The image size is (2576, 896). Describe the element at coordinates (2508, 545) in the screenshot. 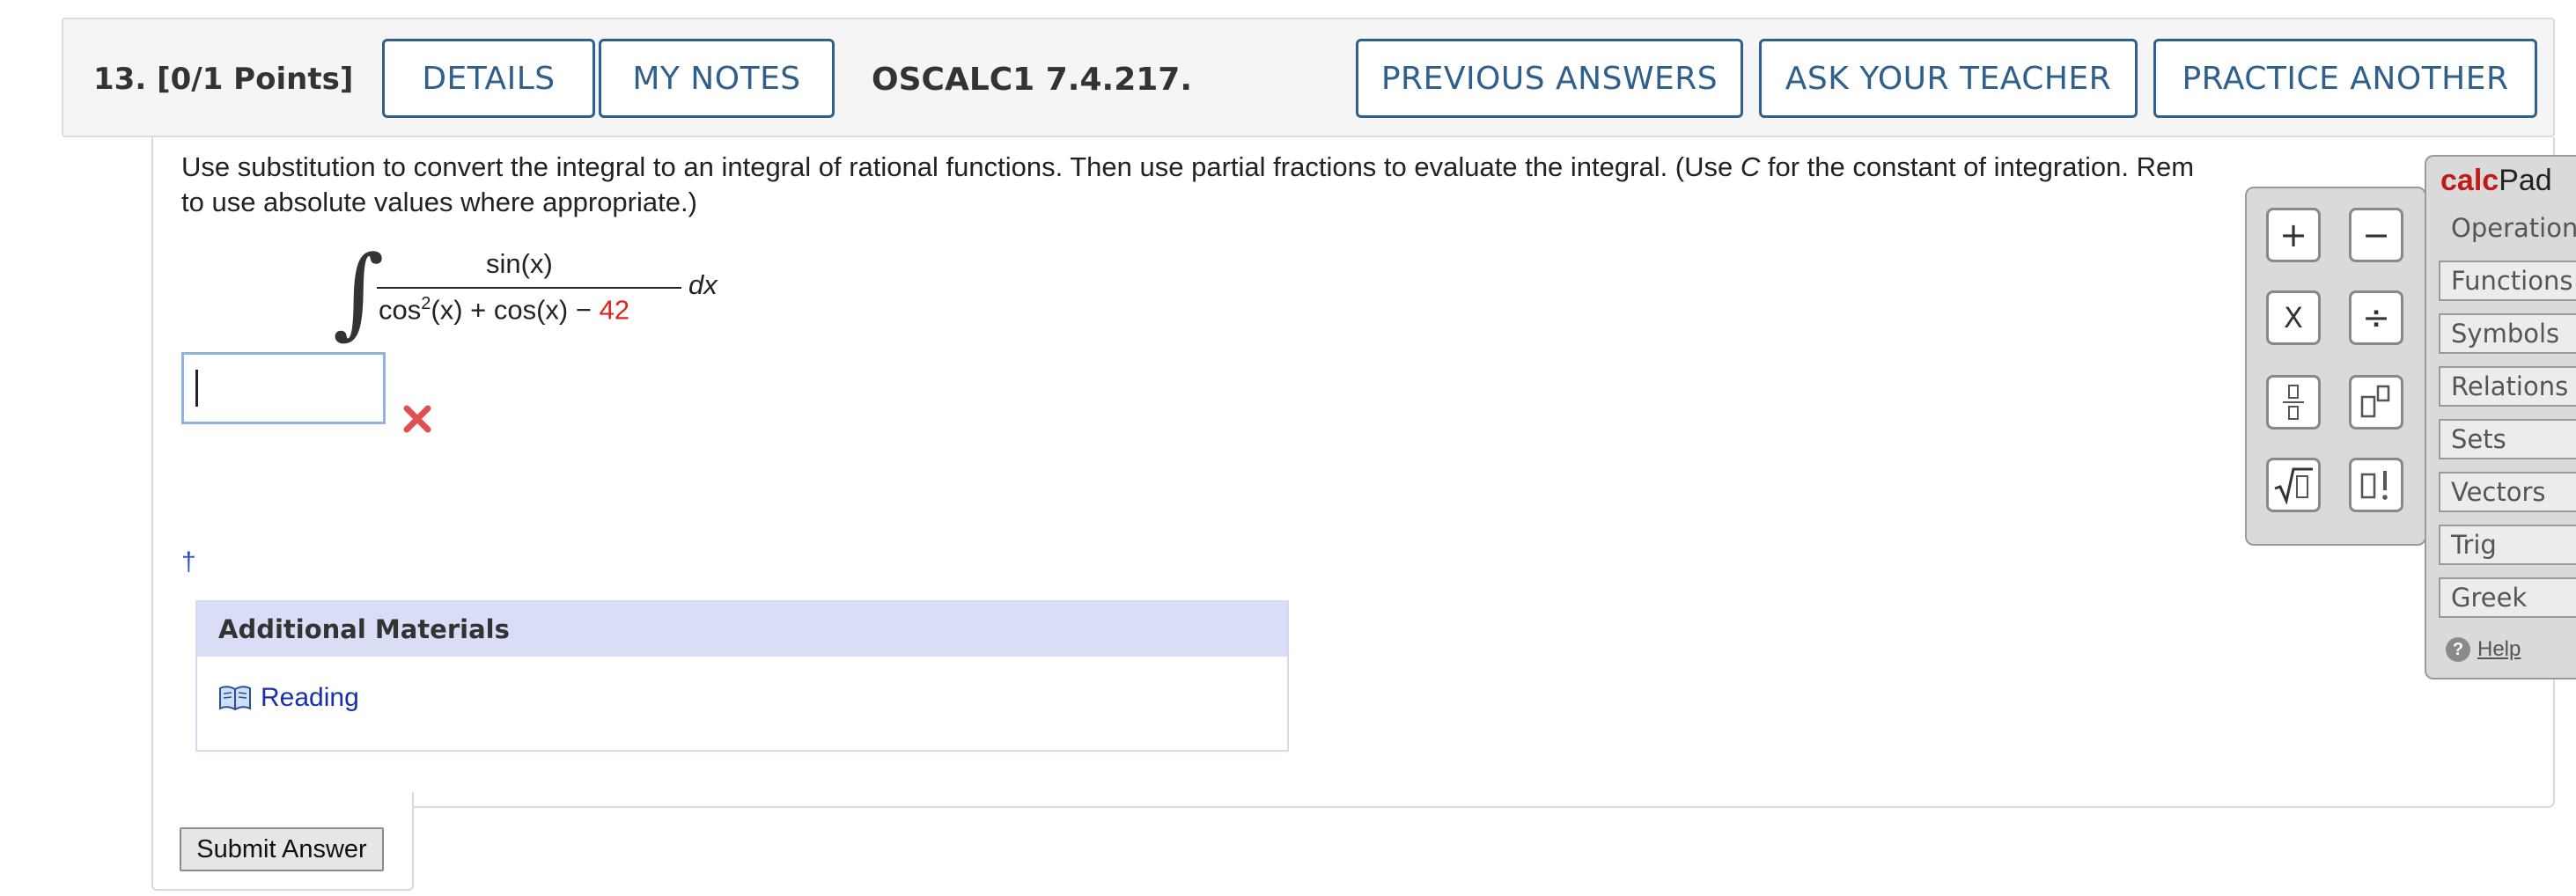

I see `calcpad-tab-trig: Trig` at that location.